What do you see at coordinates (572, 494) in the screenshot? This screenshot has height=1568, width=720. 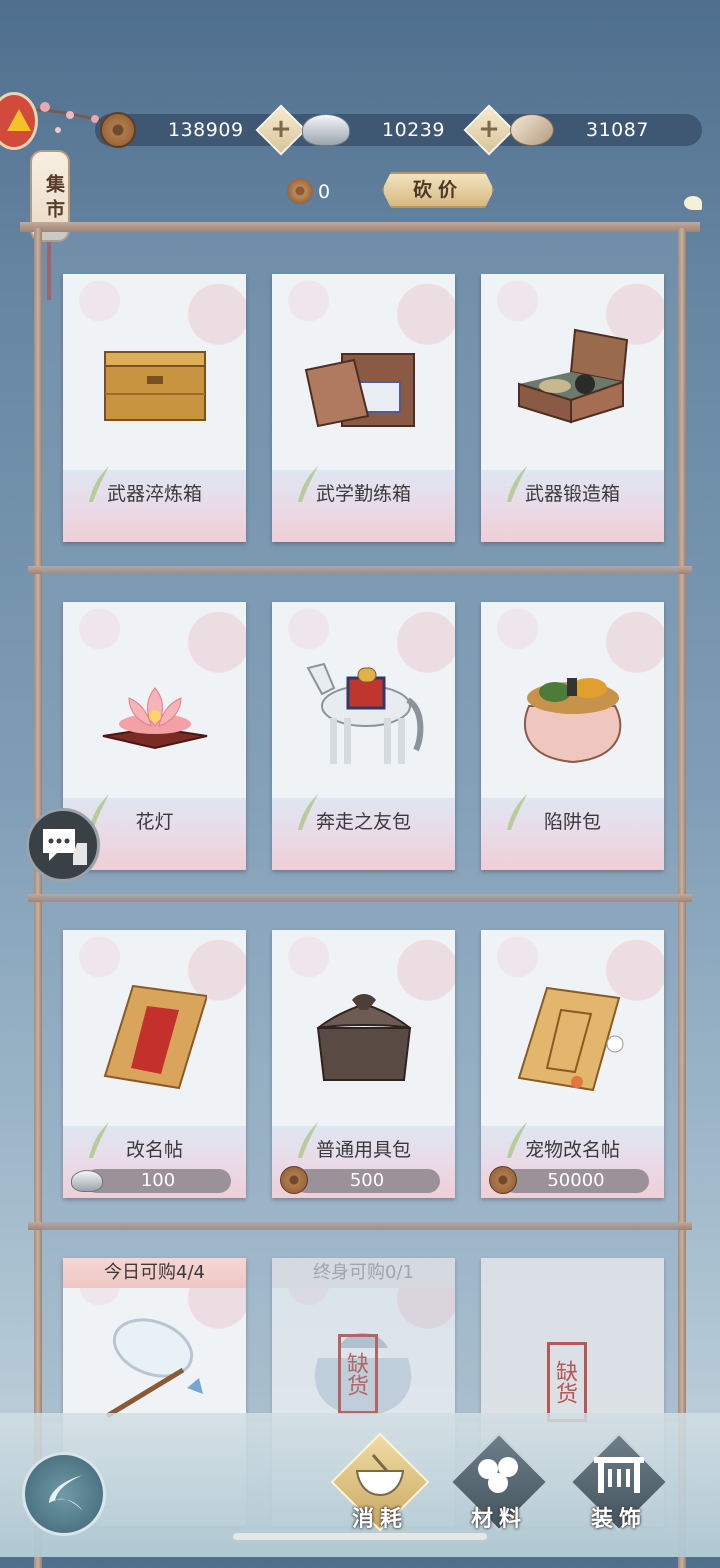 I see `item-name: 武器锻造箱` at bounding box center [572, 494].